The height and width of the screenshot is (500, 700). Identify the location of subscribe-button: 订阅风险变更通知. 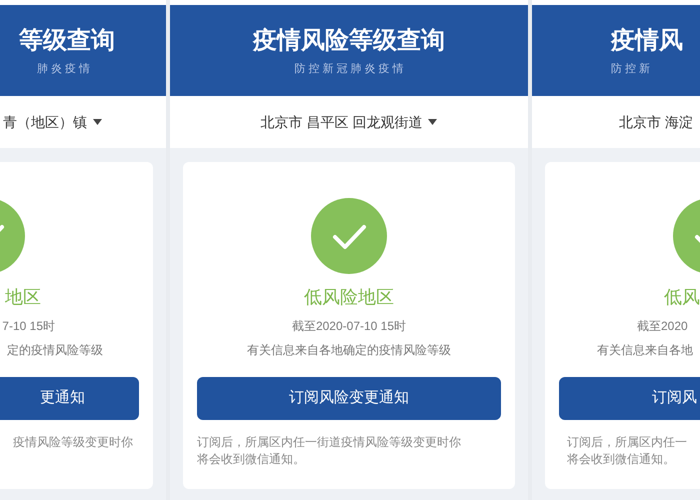
(349, 398).